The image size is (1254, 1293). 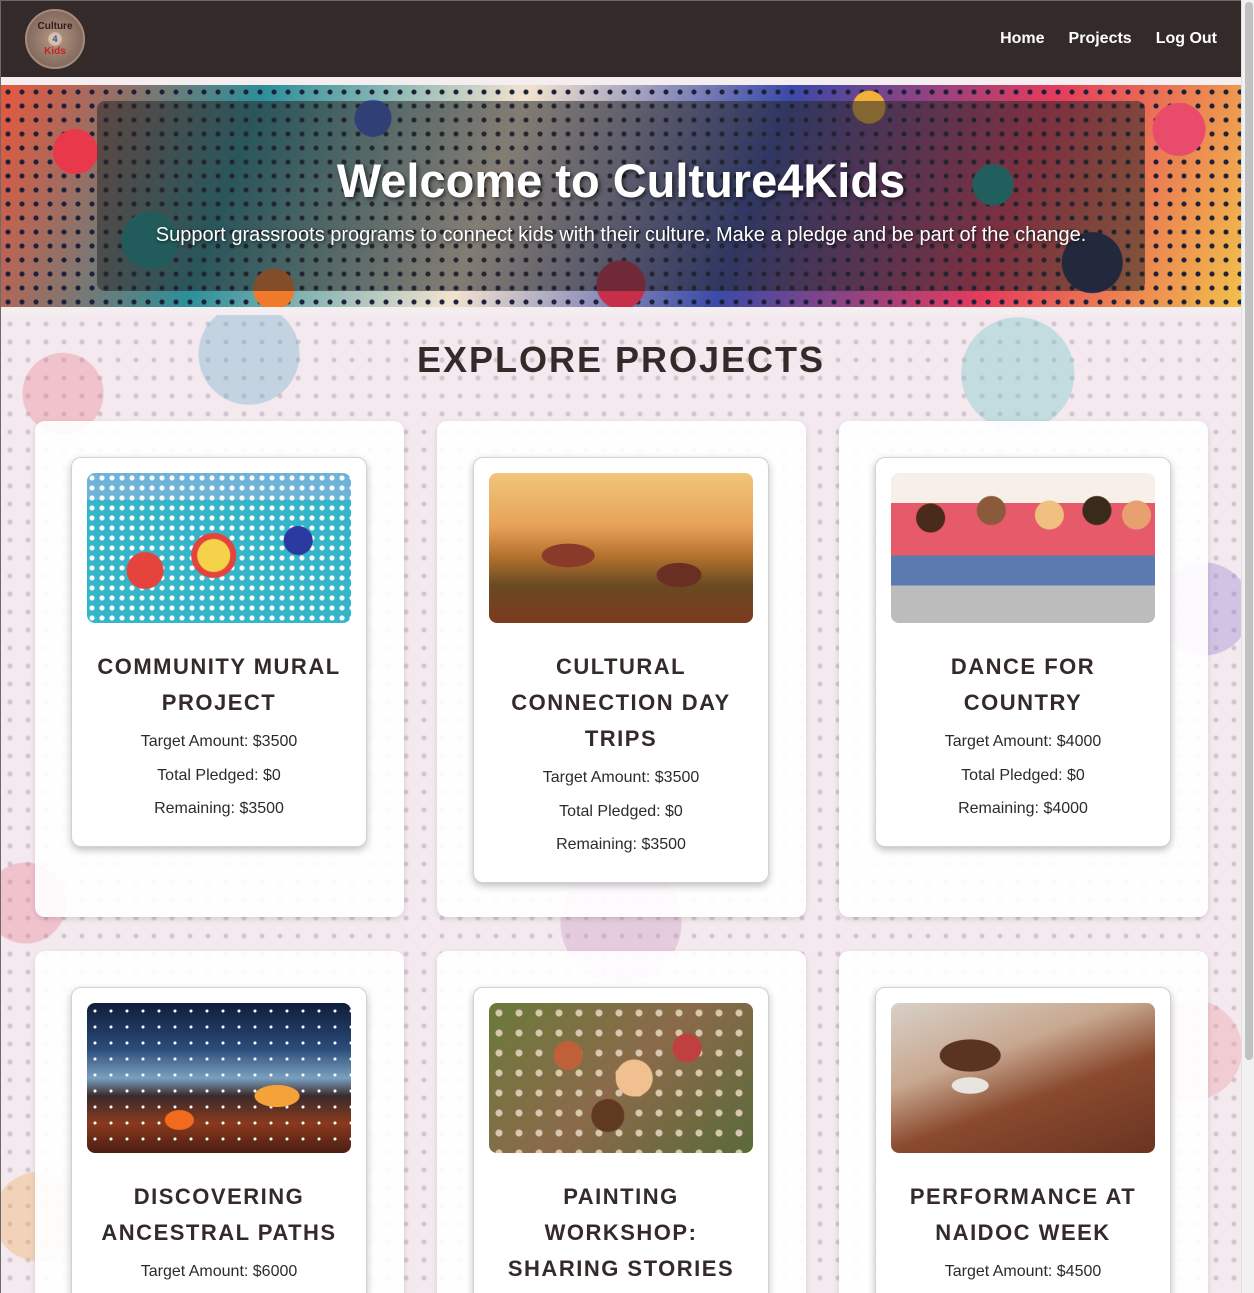 I want to click on day-trip-image, so click(x=621, y=548).